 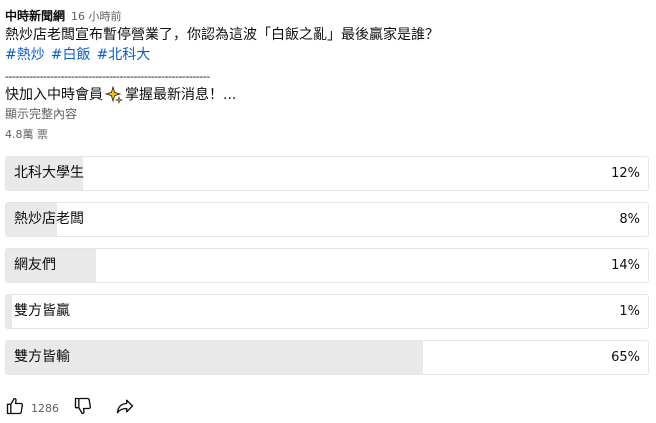 What do you see at coordinates (328, 55) in the screenshot?
I see `hashtag-list: #熱炒 #白飯 #北科大` at bounding box center [328, 55].